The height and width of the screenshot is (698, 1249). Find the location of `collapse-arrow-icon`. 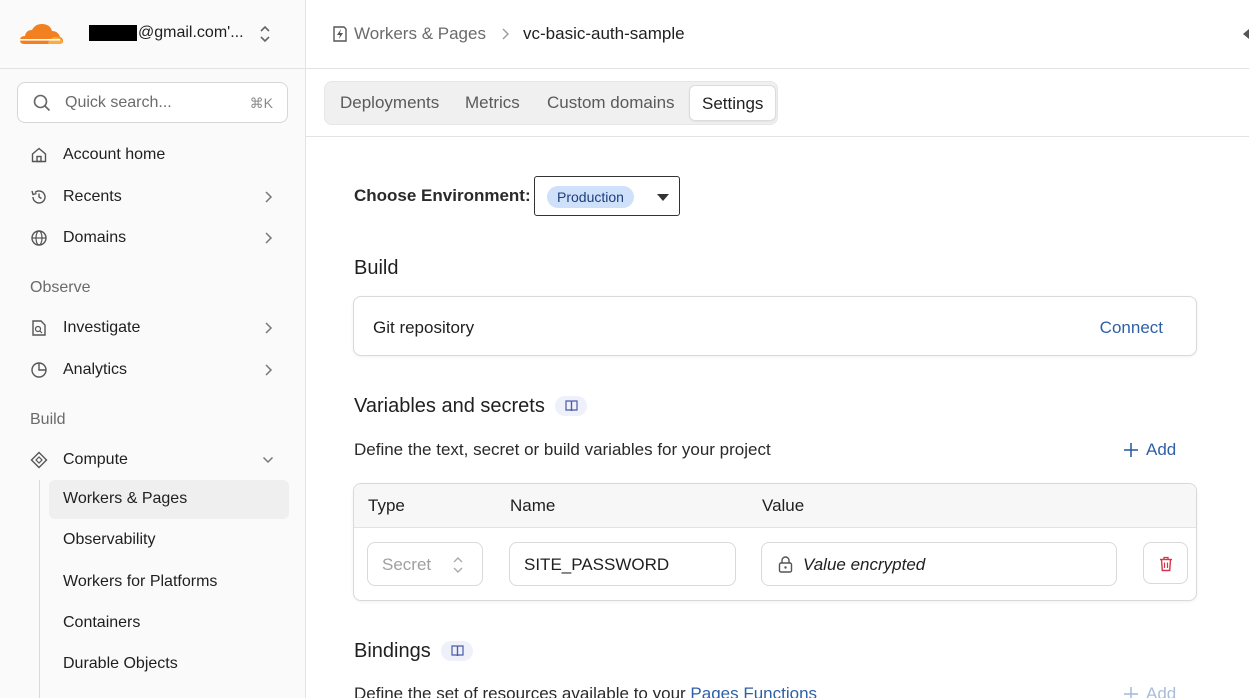

collapse-arrow-icon is located at coordinates (1245, 34).